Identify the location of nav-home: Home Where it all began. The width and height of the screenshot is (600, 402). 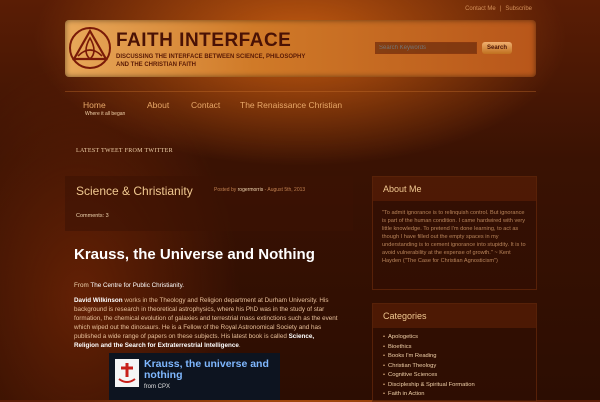
(104, 108).